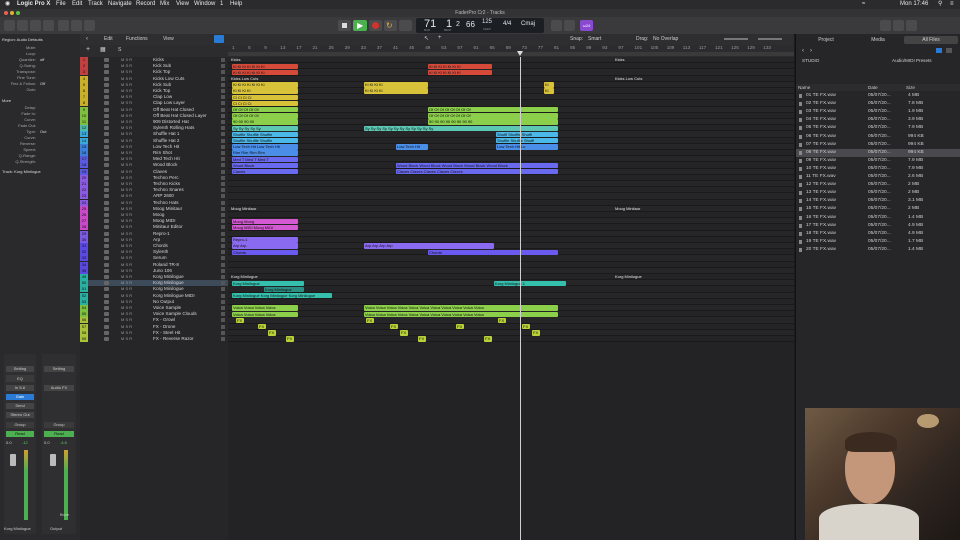 Image resolution: width=960 pixels, height=540 pixels. What do you see at coordinates (528, 24) in the screenshot?
I see `lcd-key: Cmaj` at bounding box center [528, 24].